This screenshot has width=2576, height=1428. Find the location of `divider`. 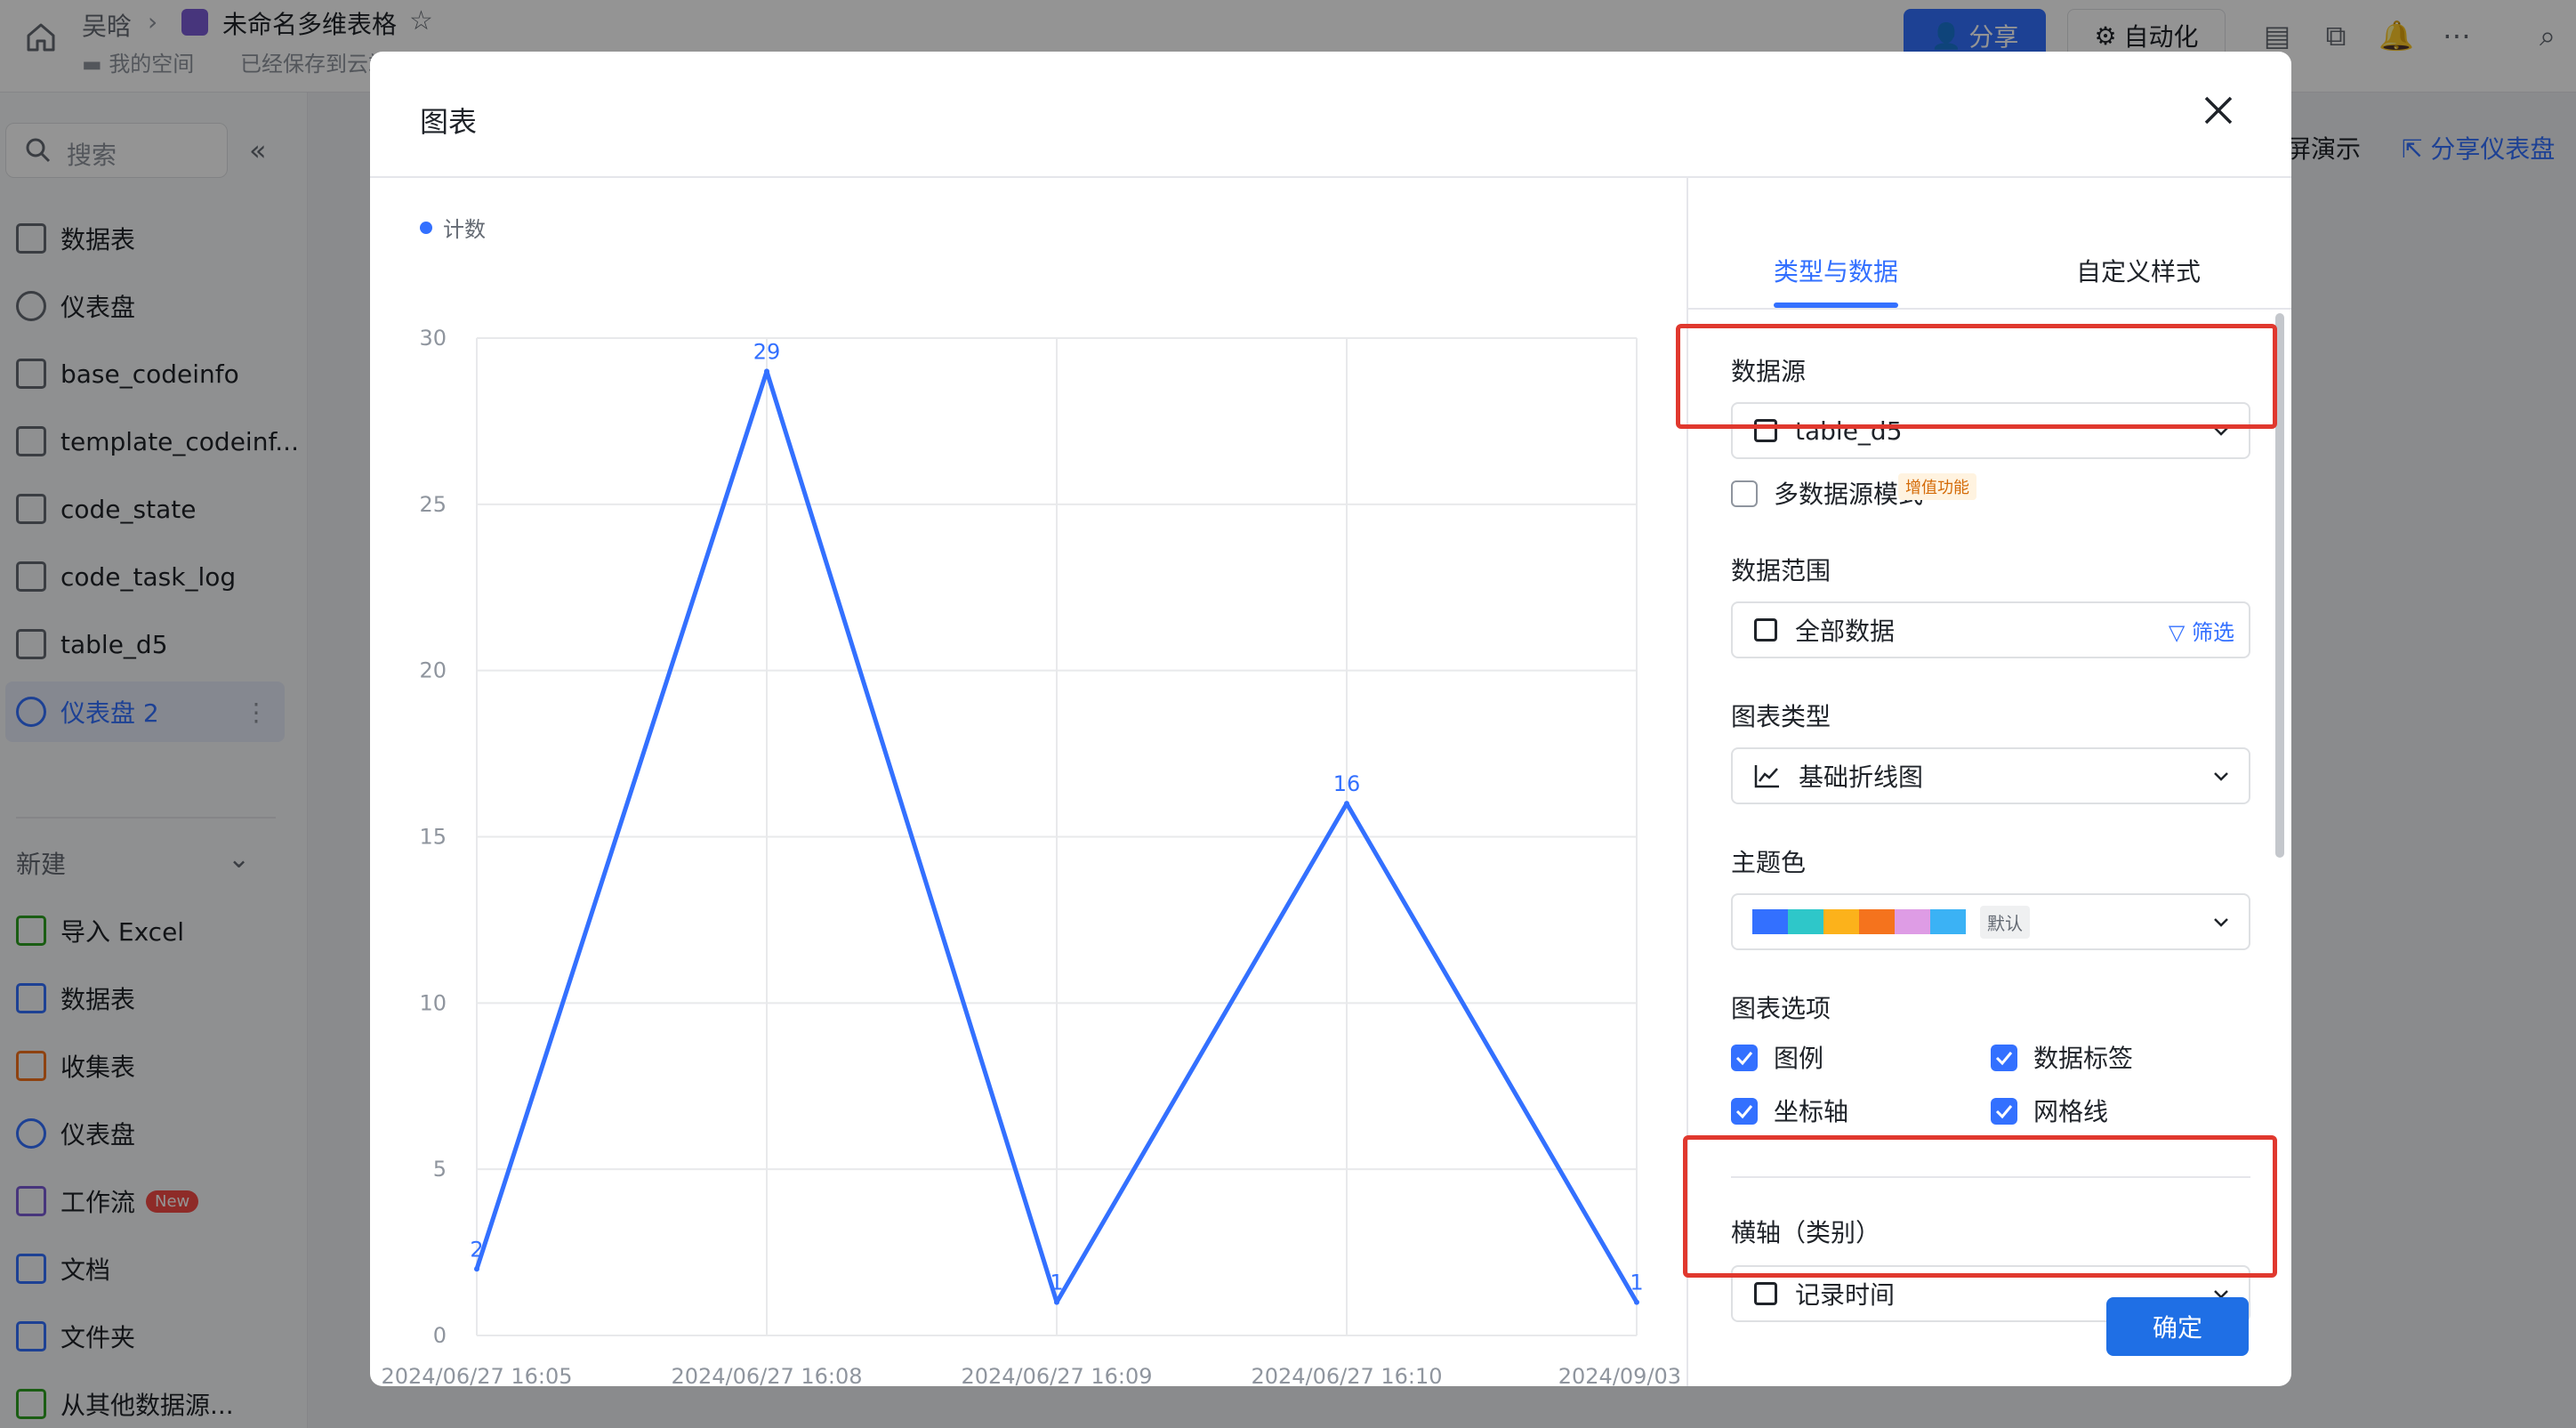

divider is located at coordinates (1989, 309).